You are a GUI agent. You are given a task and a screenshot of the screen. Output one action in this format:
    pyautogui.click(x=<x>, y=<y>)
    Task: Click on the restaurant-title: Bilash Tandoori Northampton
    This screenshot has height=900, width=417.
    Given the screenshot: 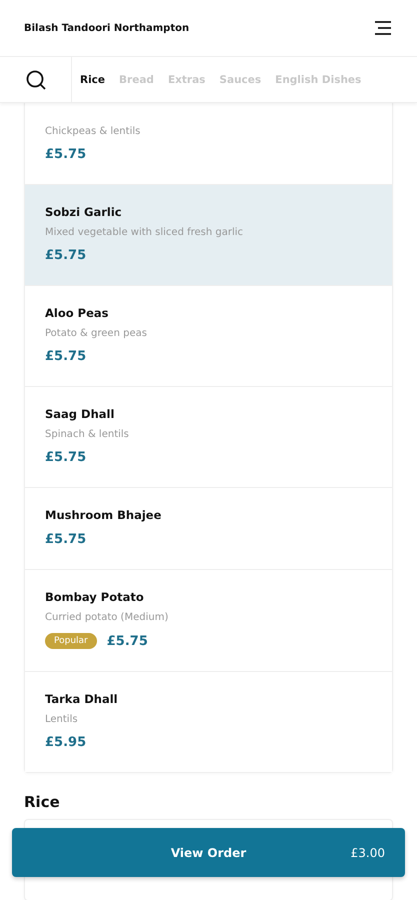 What is the action you would take?
    pyautogui.click(x=107, y=28)
    